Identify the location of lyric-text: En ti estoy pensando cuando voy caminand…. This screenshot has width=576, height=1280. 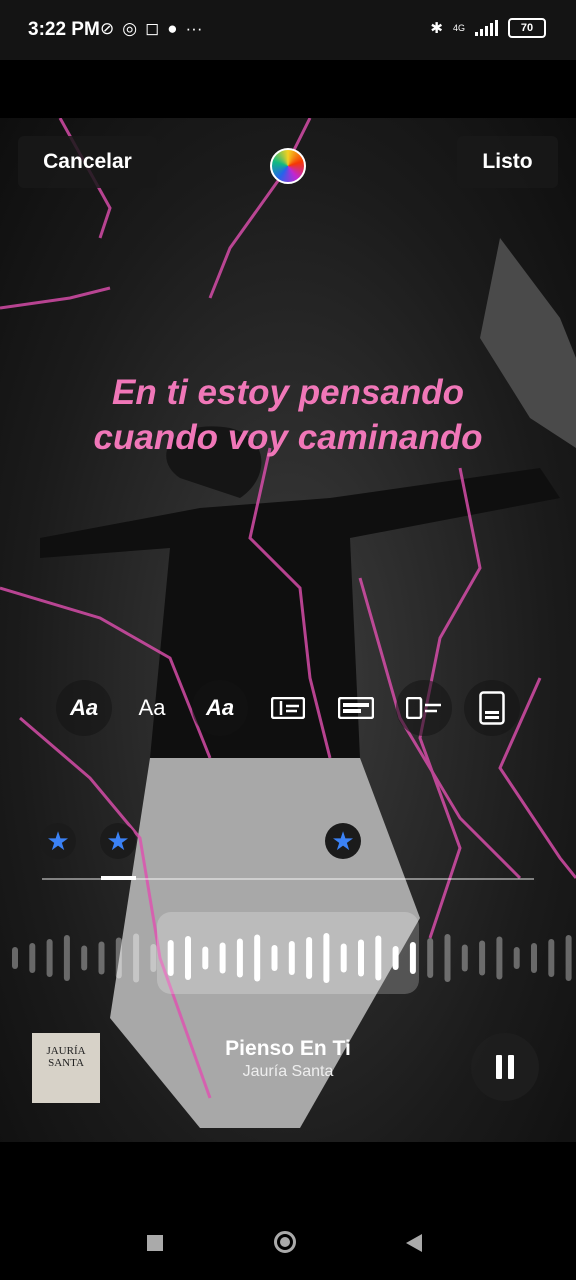
(288, 415).